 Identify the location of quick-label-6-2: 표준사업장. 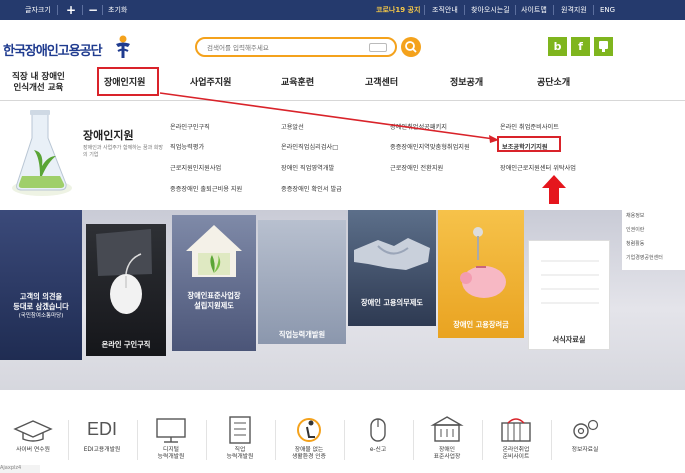
(447, 457).